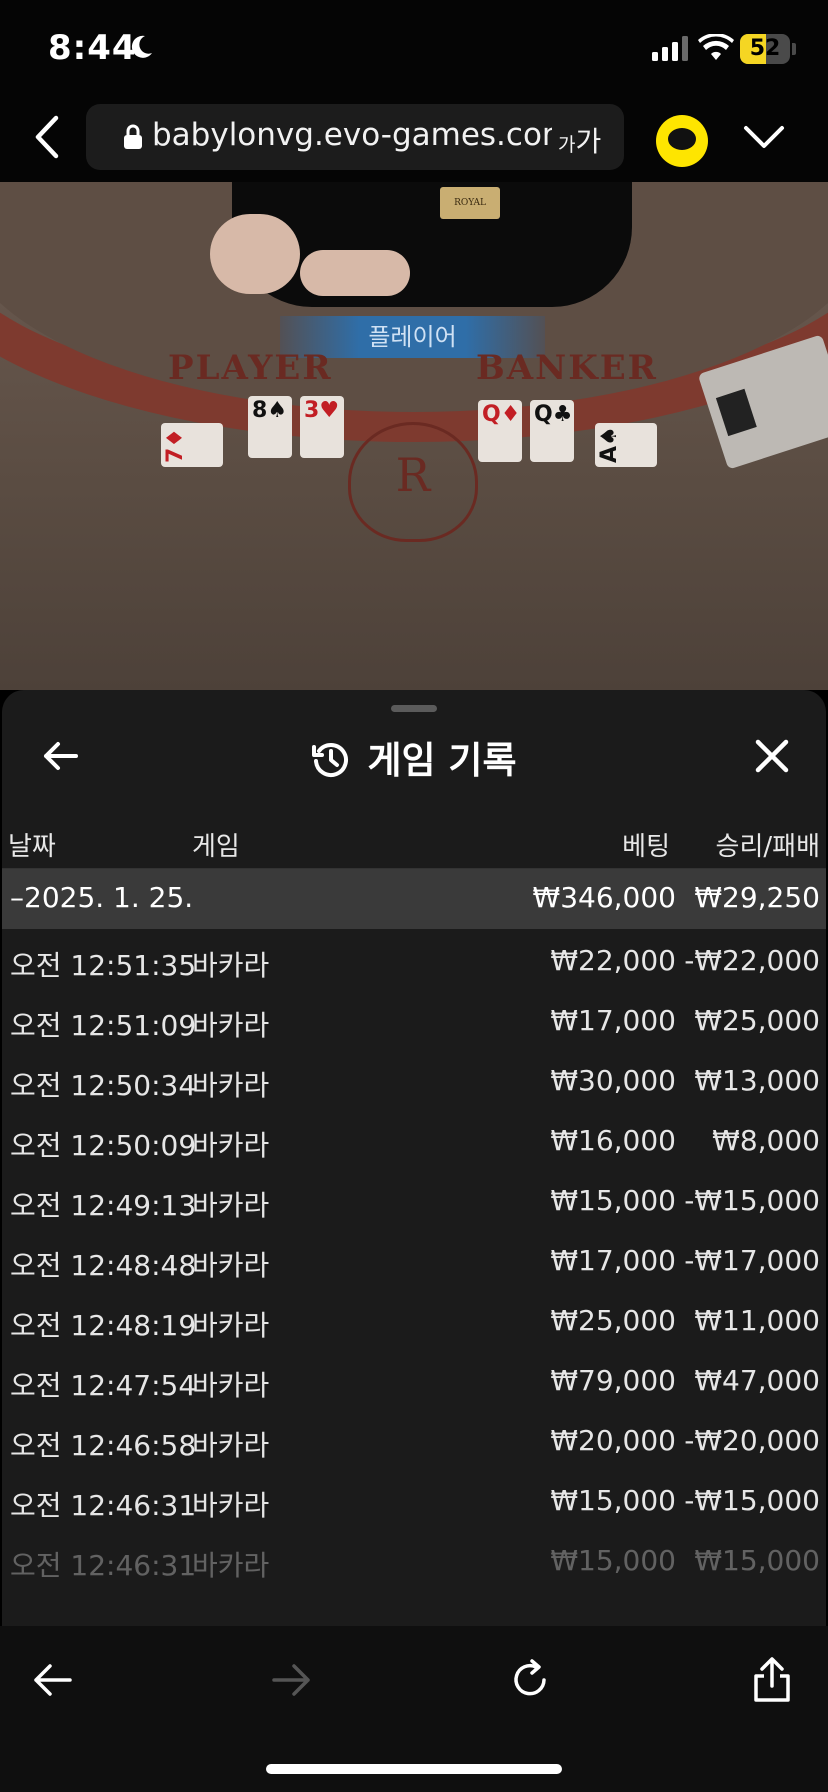 The width and height of the screenshot is (828, 1792). What do you see at coordinates (103, 1205) in the screenshot?
I see `row-time: 오전 12:49:13` at bounding box center [103, 1205].